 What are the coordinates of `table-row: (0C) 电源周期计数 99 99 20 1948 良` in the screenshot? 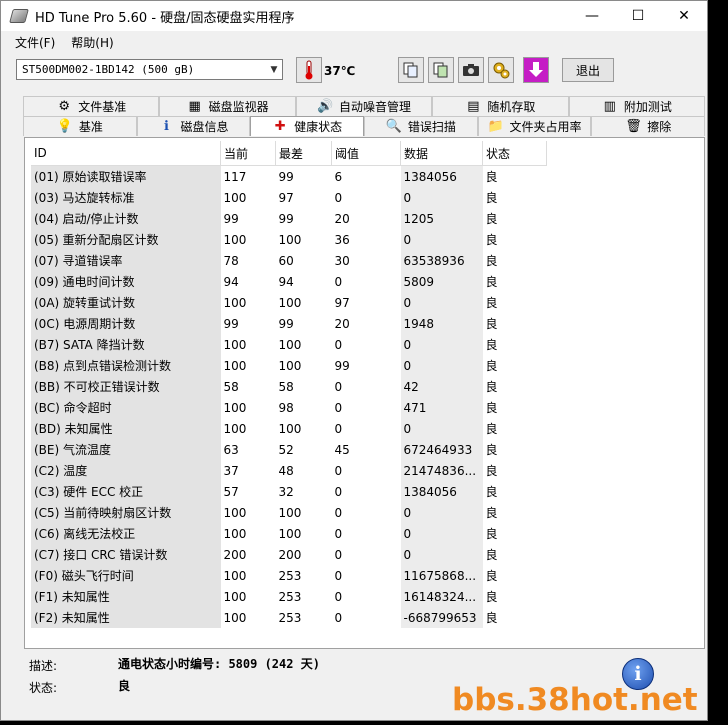 It's located at (289, 323).